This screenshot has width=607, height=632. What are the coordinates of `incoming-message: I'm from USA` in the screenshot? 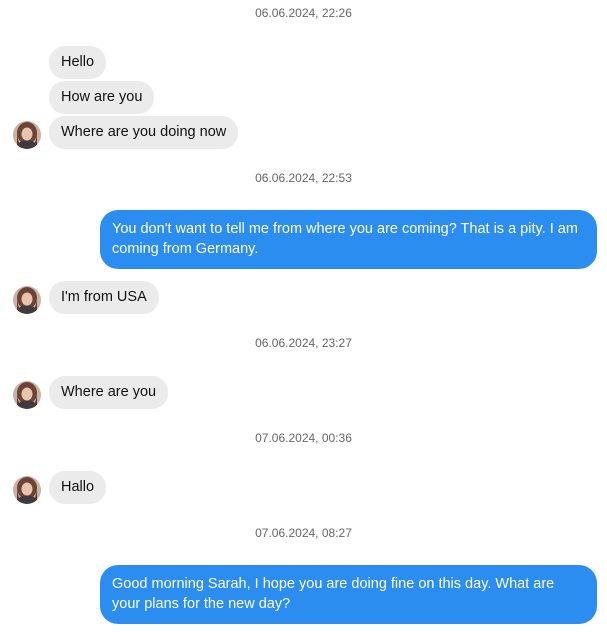 It's located at (104, 297).